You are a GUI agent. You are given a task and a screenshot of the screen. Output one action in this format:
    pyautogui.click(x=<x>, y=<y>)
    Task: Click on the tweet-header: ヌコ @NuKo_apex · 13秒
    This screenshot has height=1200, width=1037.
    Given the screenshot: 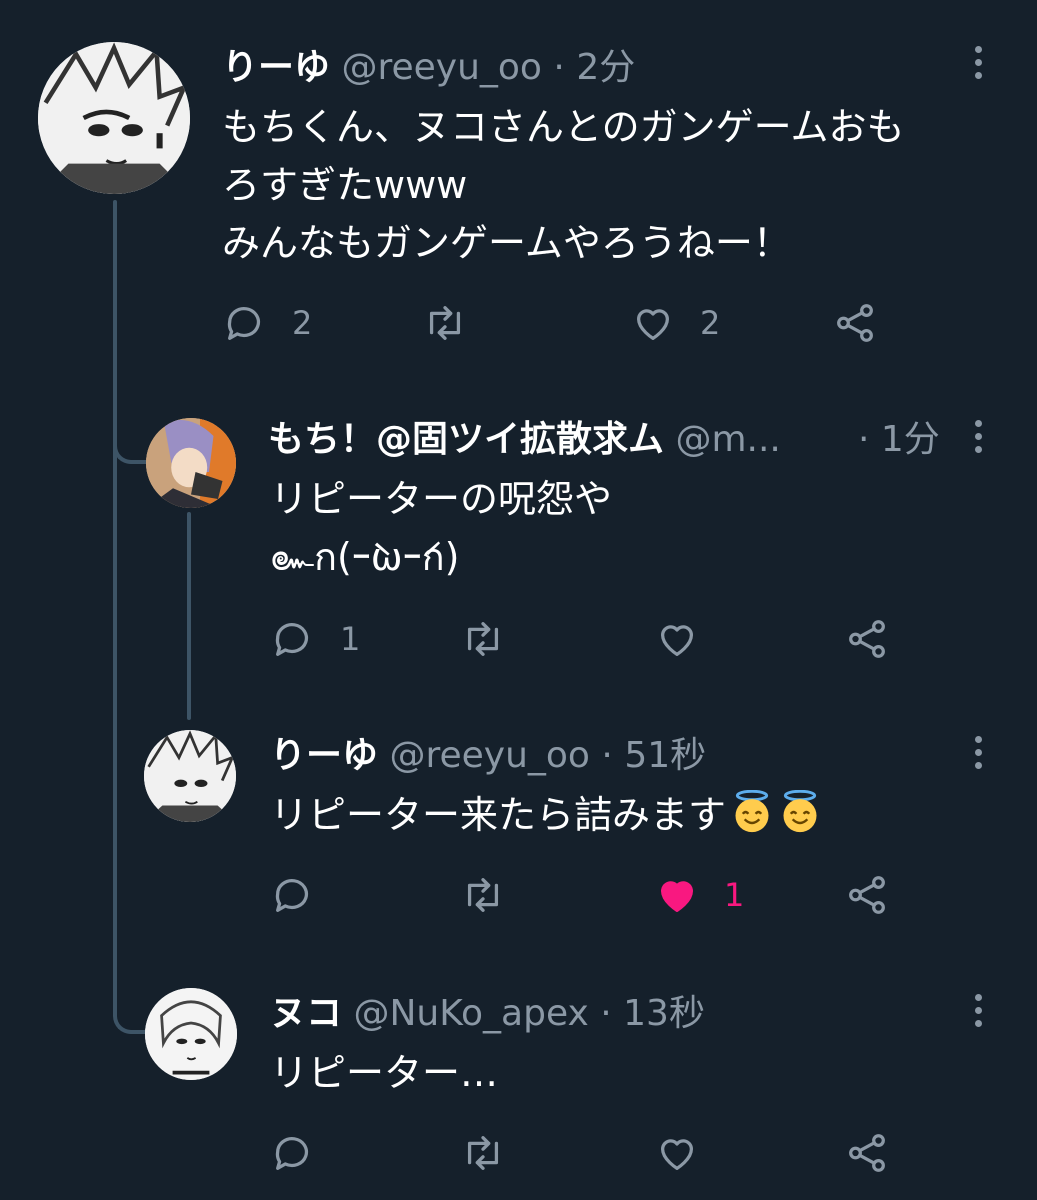 What is the action you would take?
    pyautogui.click(x=487, y=1014)
    